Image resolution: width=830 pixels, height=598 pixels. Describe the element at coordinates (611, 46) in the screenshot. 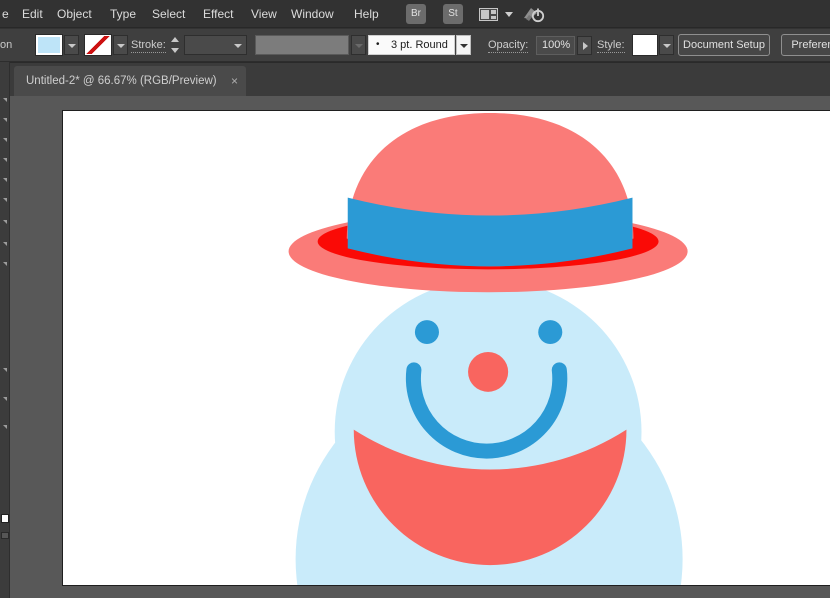

I see `style-label: Style:` at that location.